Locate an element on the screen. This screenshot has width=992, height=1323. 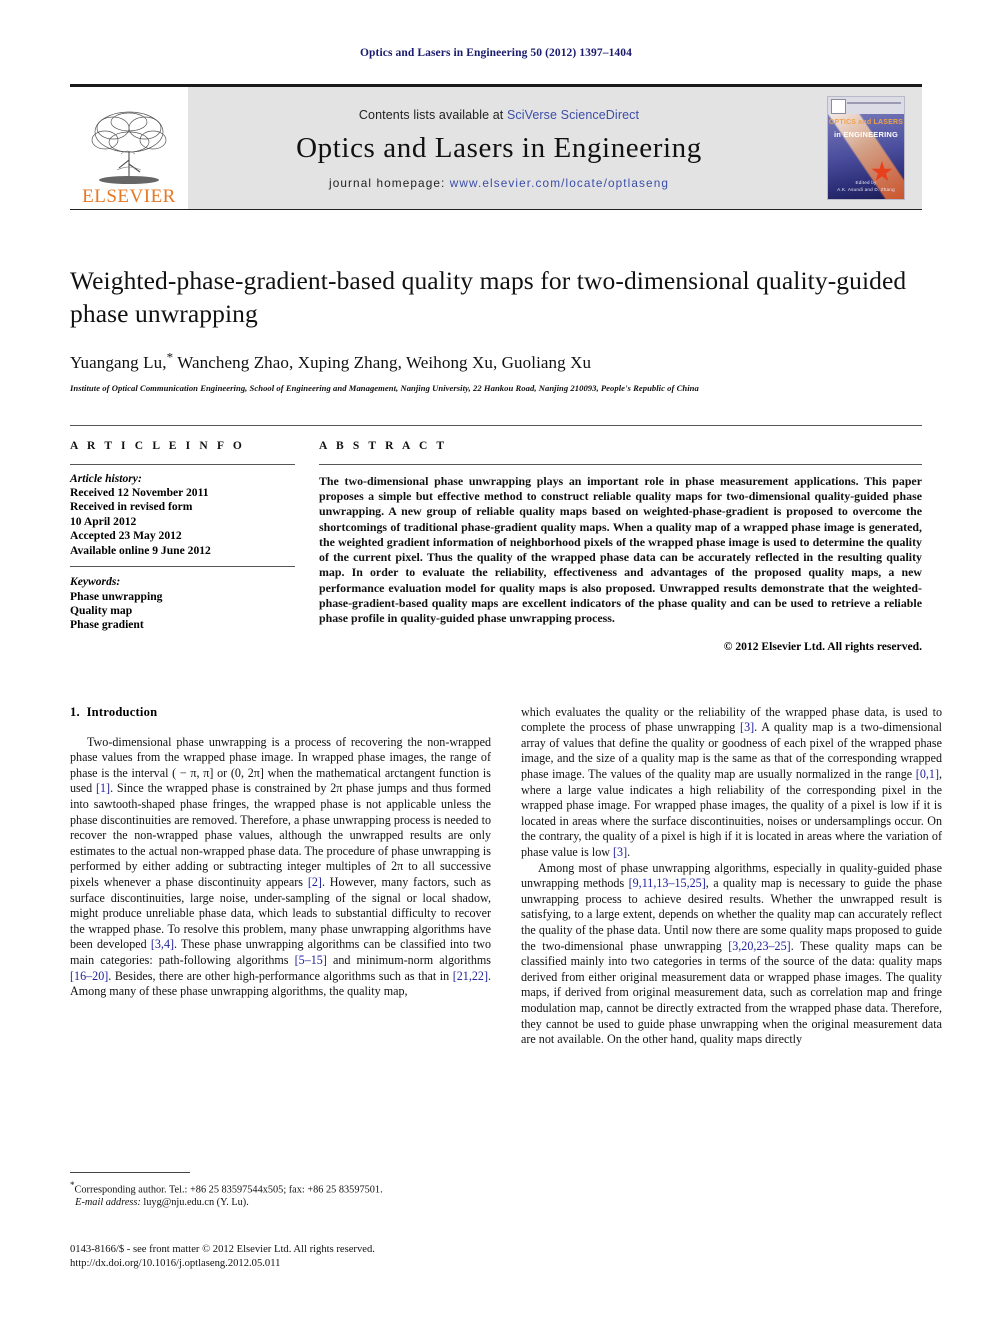
abstract-heading: A B S T R A C T is located at coordinates (383, 445).